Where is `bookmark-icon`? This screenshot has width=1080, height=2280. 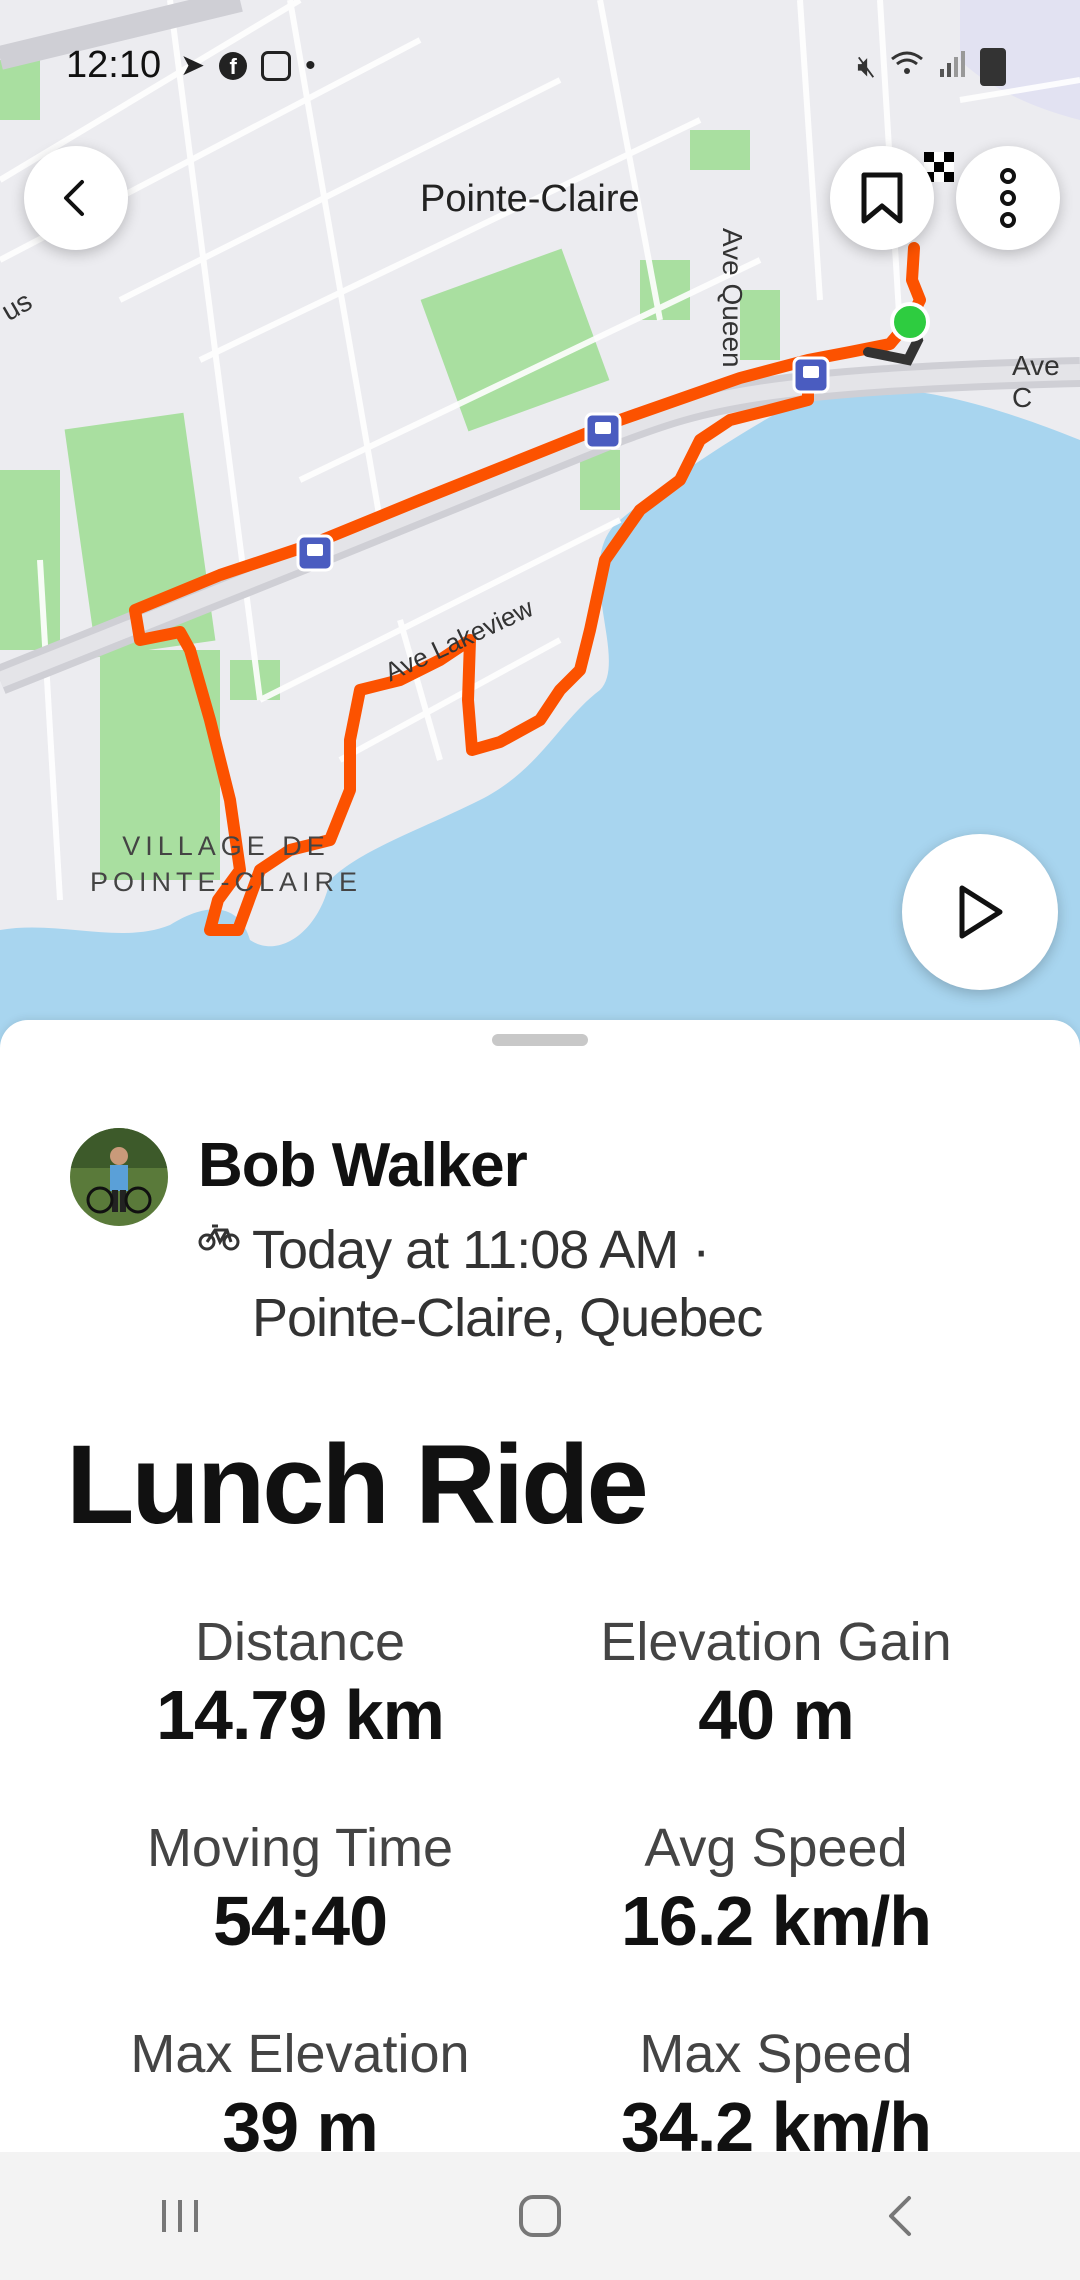 bookmark-icon is located at coordinates (882, 198).